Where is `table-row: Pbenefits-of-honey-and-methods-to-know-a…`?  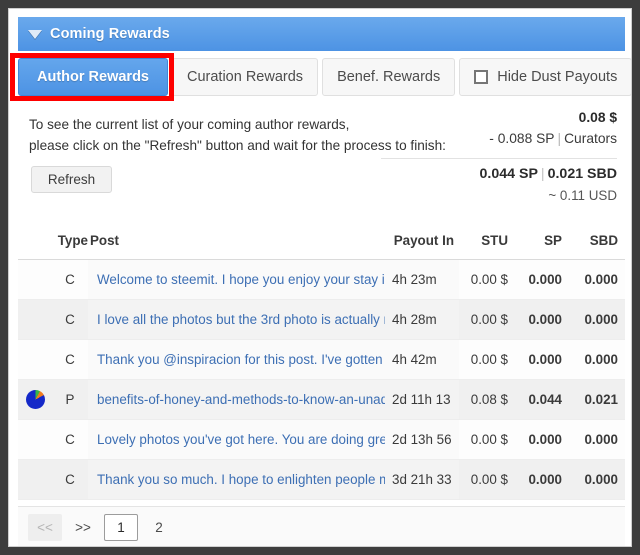
table-row: Pbenefits-of-honey-and-methods-to-know-a… is located at coordinates (321, 399).